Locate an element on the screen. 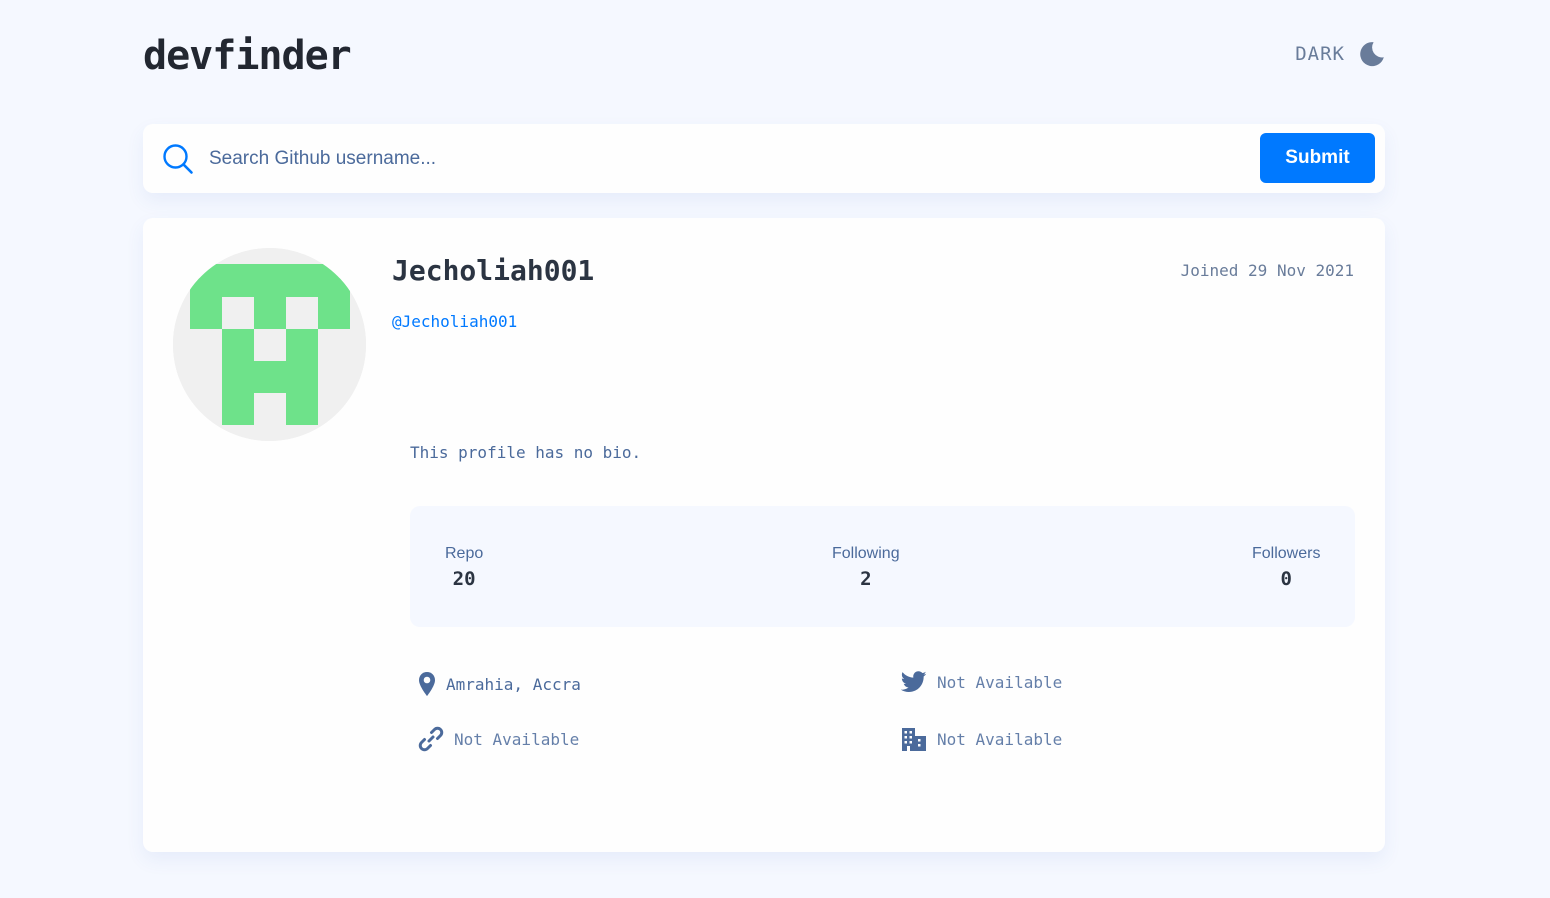 The height and width of the screenshot is (898, 1550). profile-bio: This profile has no bio. is located at coordinates (526, 452).